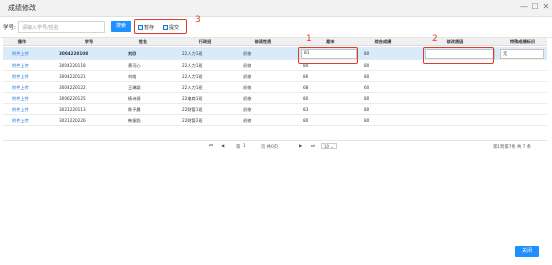 The width and height of the screenshot is (552, 265). Describe the element at coordinates (305, 109) in the screenshot. I see `cell-final: 83` at that location.